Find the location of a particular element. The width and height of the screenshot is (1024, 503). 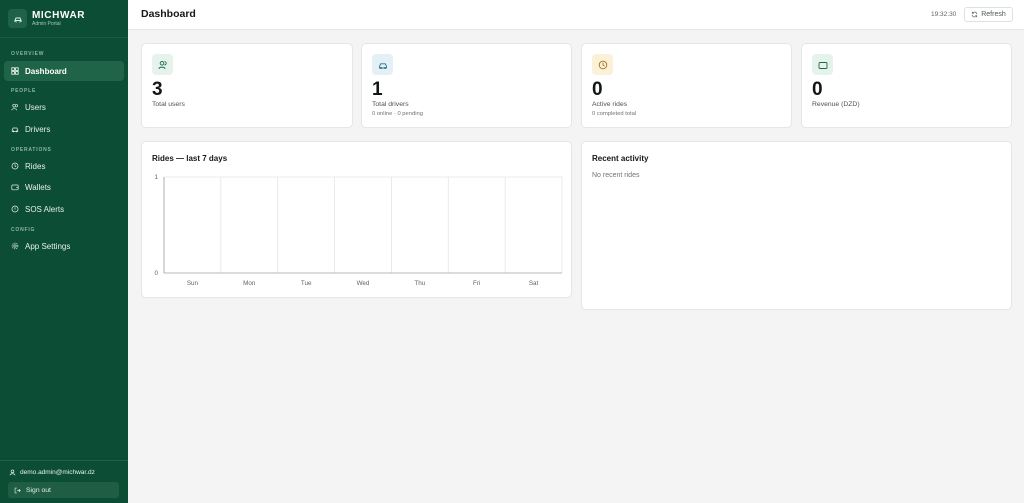

nav-section-overview: OVERVIEW is located at coordinates (28, 54).